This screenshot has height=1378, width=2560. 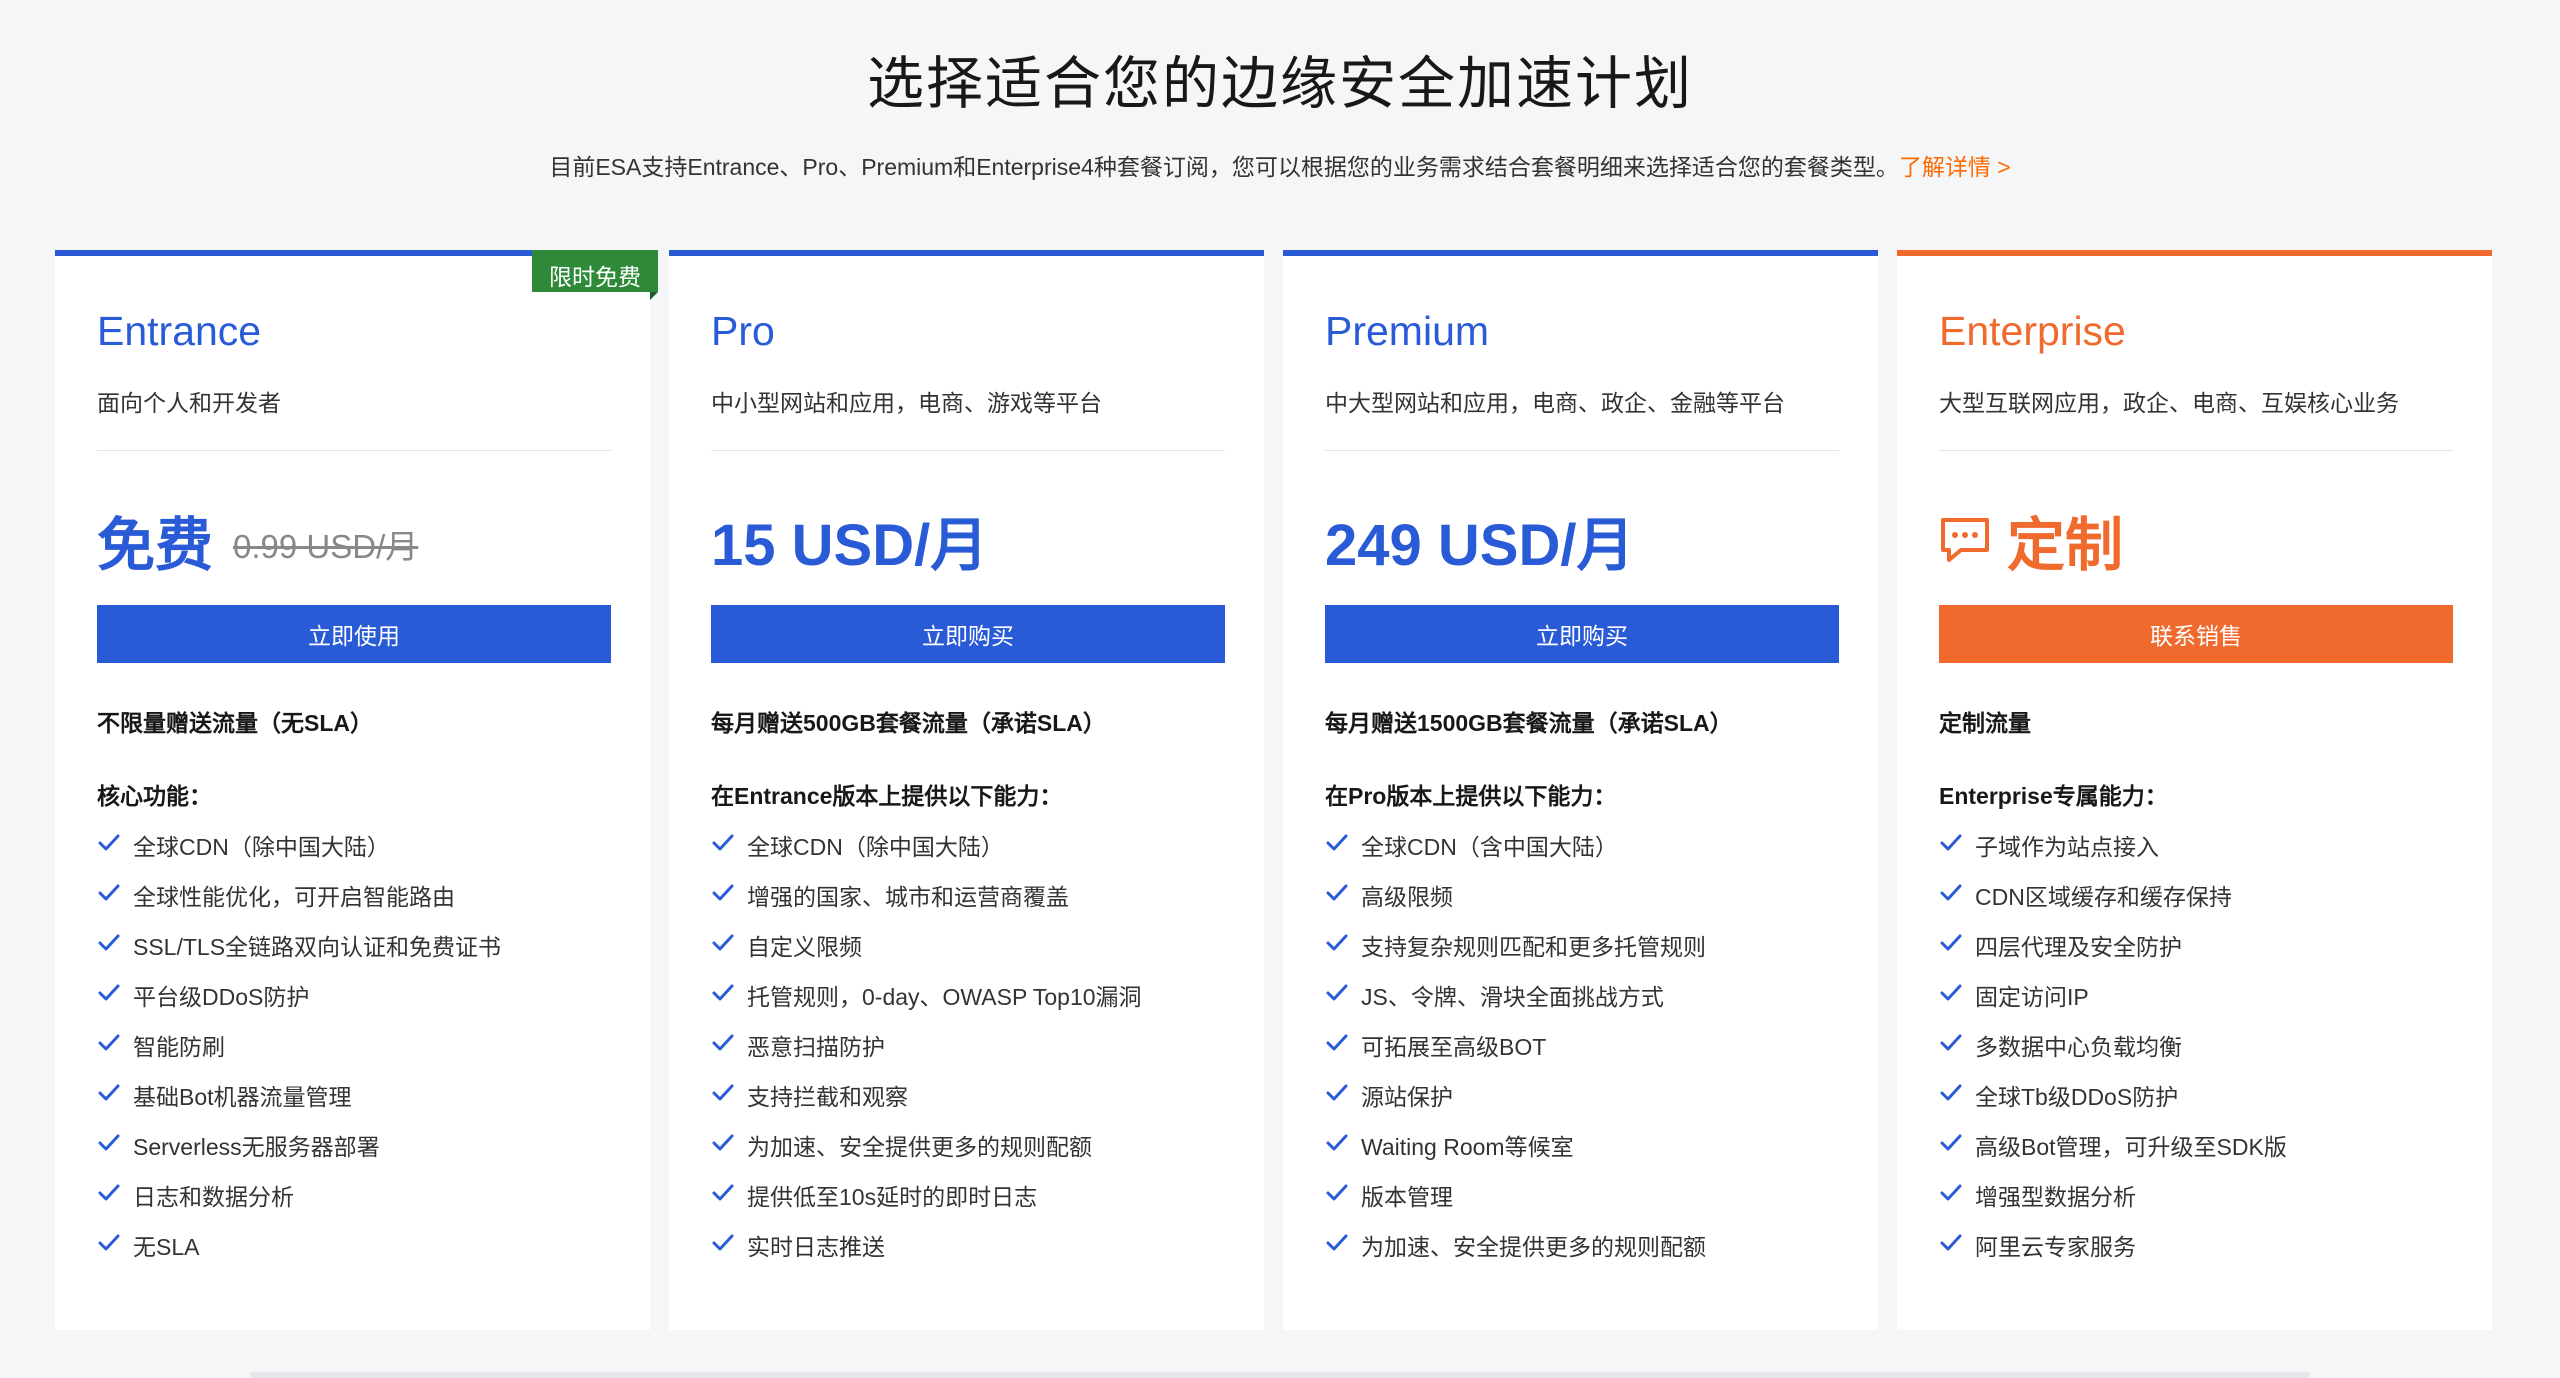 I want to click on feature-item: 全球CDN（含中国大陆）, so click(x=1515, y=853).